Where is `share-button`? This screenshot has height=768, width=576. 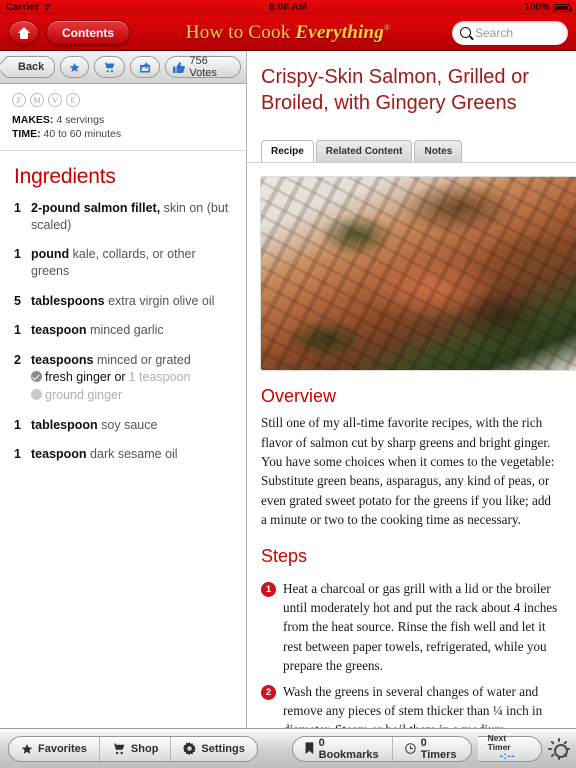
share-button is located at coordinates (145, 67).